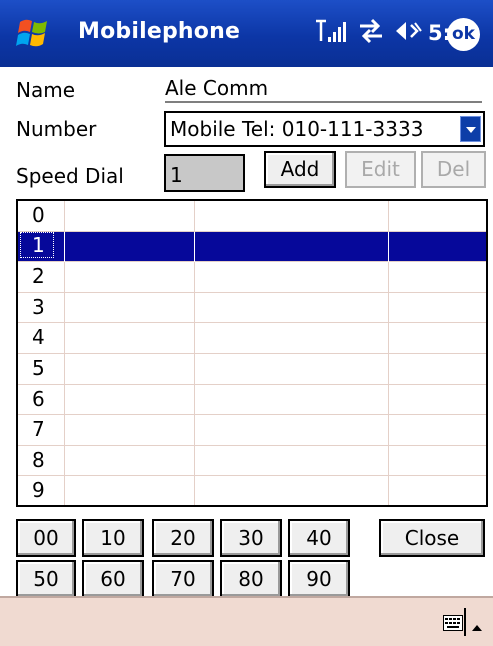 The height and width of the screenshot is (646, 493). What do you see at coordinates (331, 33) in the screenshot?
I see `signal-strength-icon` at bounding box center [331, 33].